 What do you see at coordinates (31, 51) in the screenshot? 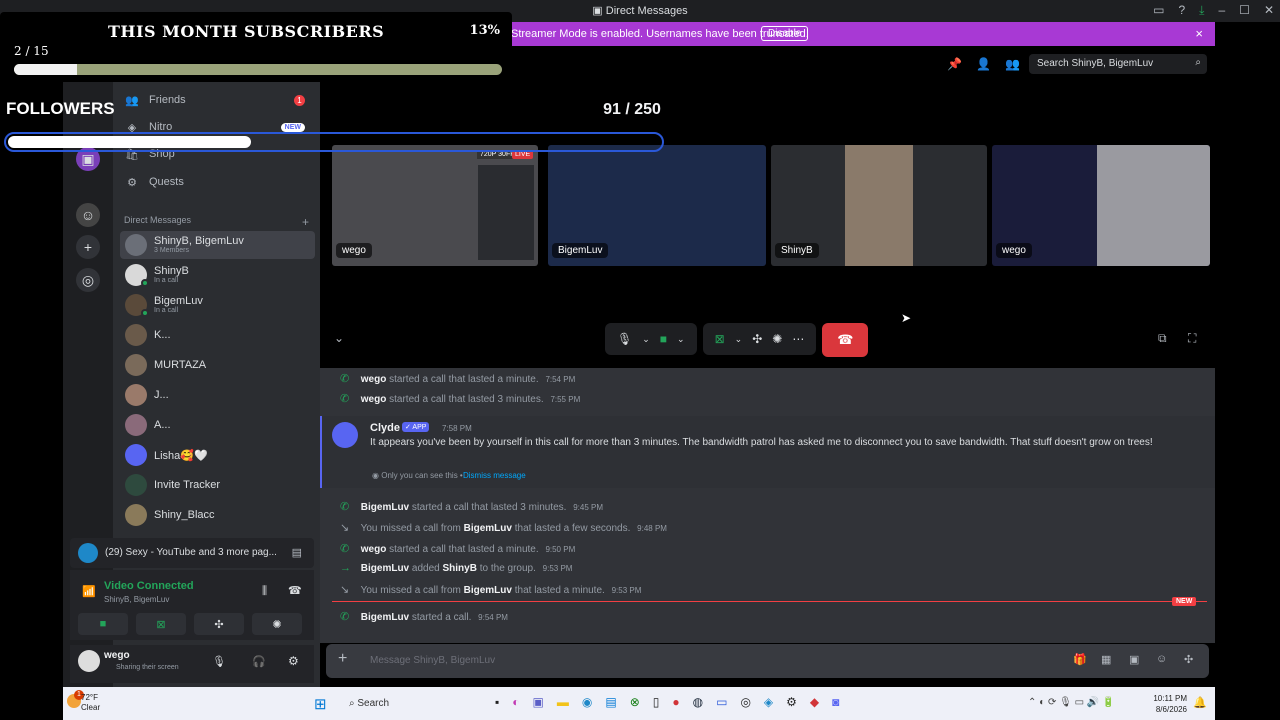
I see `overlay-count: 2 / 15` at bounding box center [31, 51].